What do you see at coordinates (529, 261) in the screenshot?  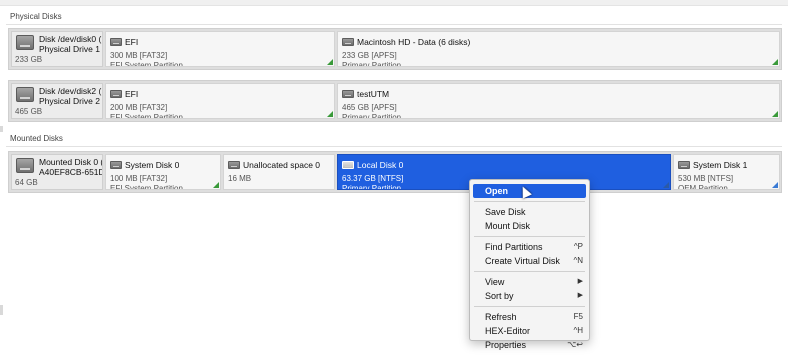 I see `menu-item-create-virtual-disk: Create Virtual Disk ^N` at bounding box center [529, 261].